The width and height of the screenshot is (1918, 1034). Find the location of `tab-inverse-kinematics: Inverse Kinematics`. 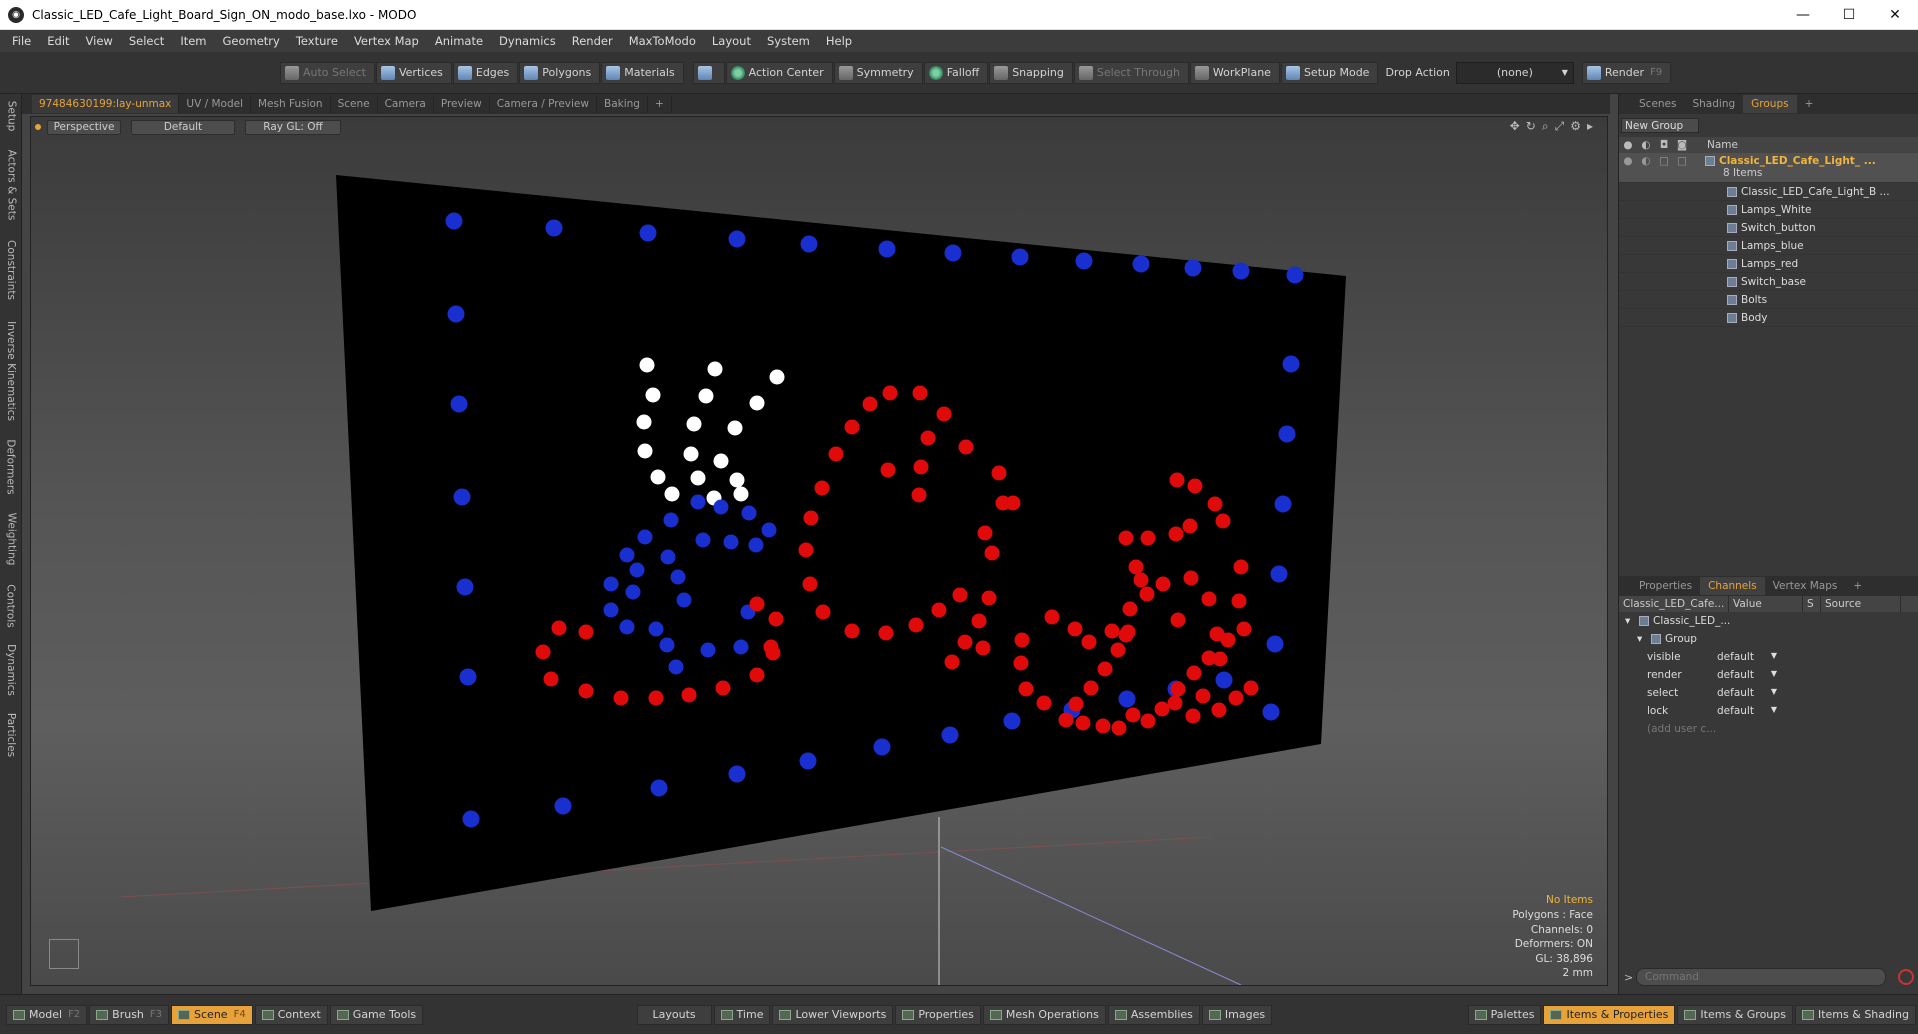

tab-inverse-kinematics: Inverse Kinematics is located at coordinates (11, 371).